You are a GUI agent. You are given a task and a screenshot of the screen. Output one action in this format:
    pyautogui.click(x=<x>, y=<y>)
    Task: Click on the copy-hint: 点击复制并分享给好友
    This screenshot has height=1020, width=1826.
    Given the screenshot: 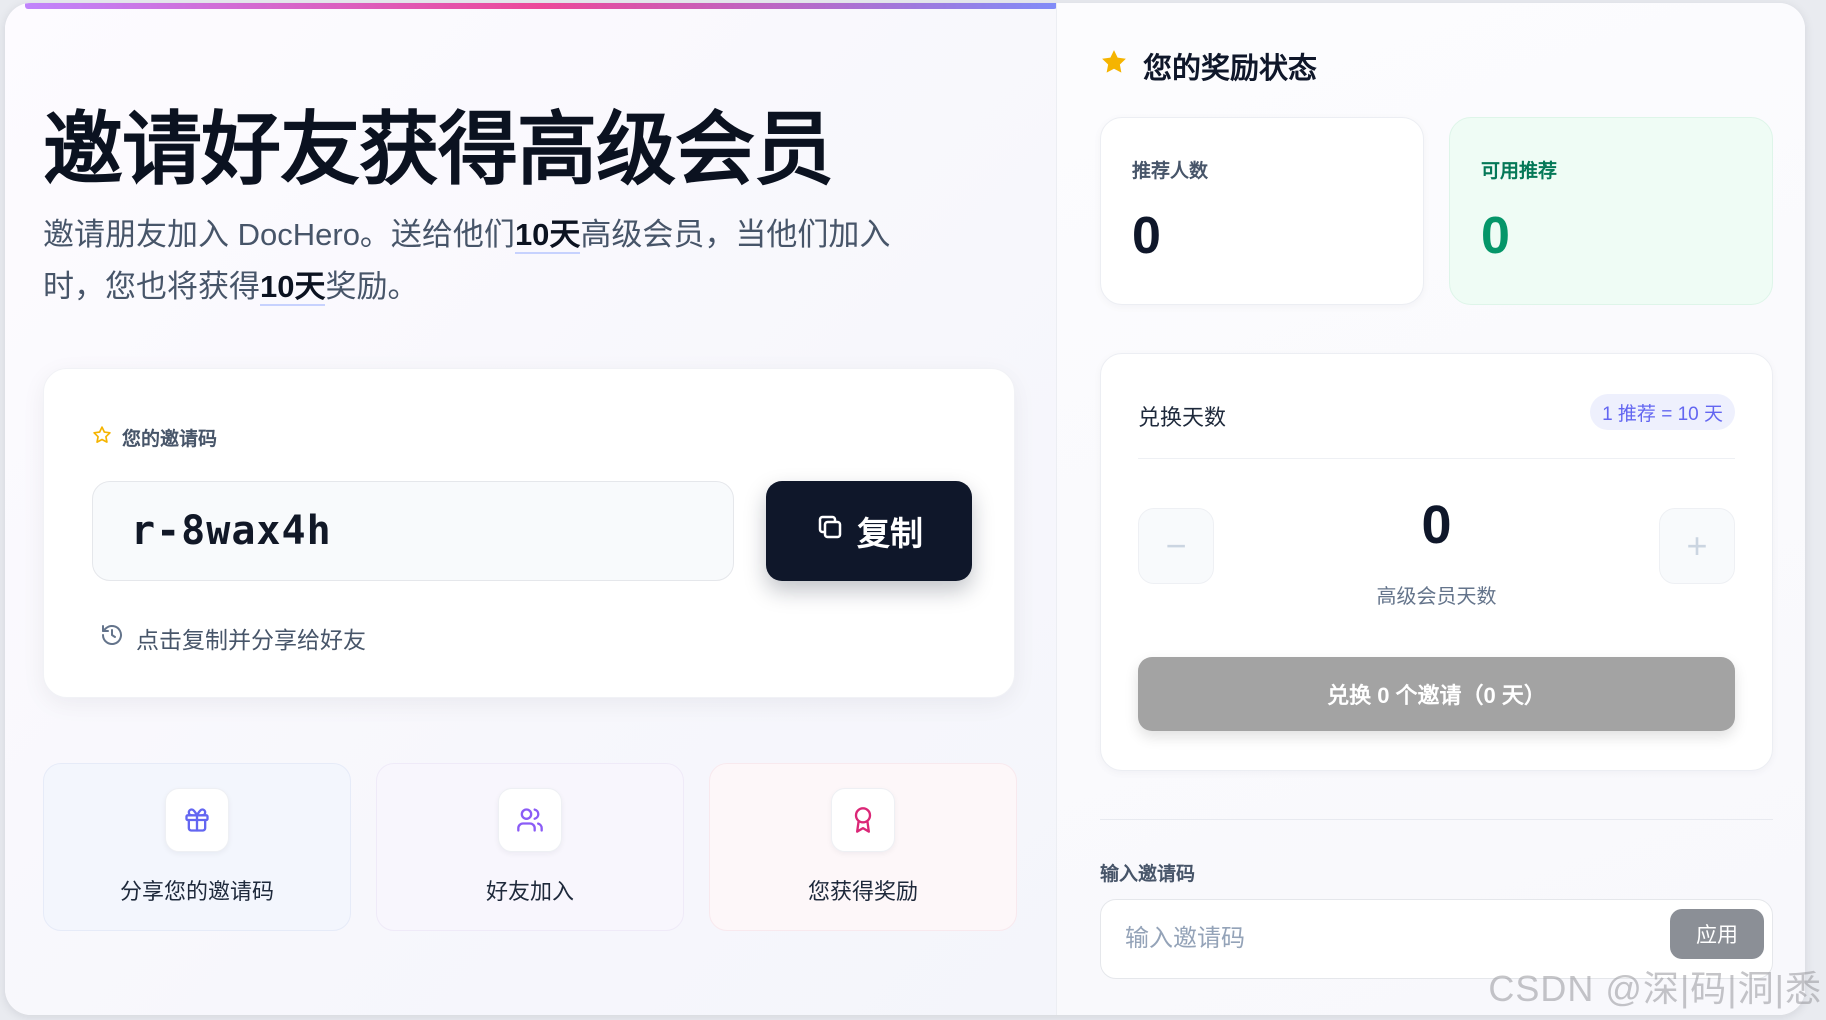 What is the action you would take?
    pyautogui.click(x=233, y=638)
    